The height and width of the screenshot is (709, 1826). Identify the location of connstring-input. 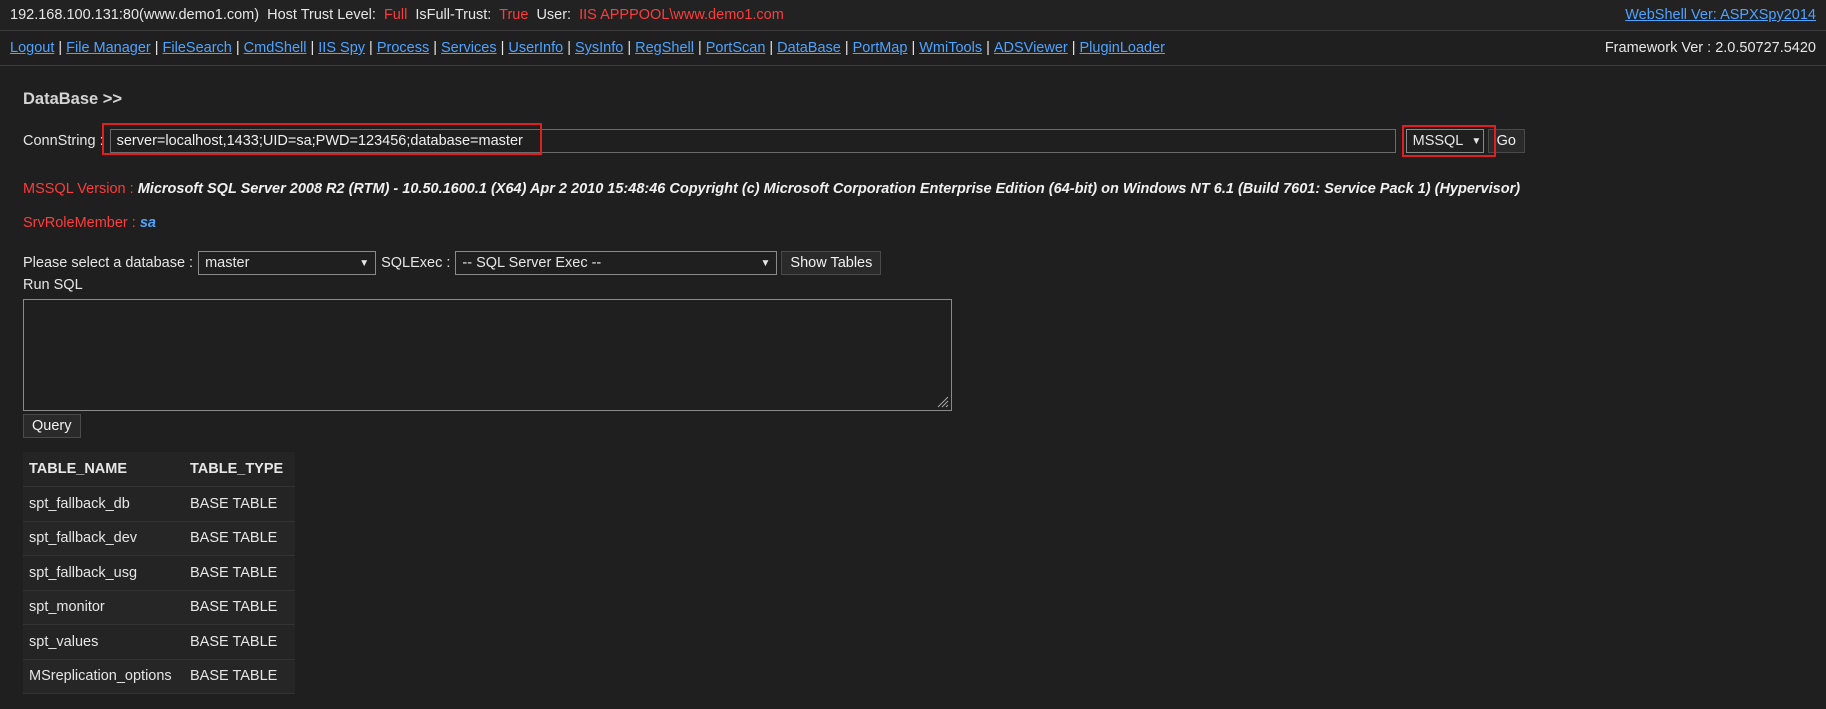
(752, 141).